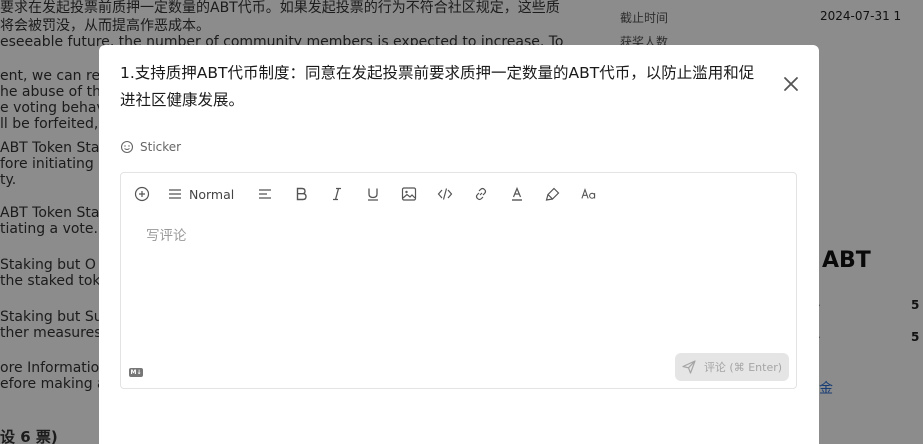 The height and width of the screenshot is (444, 923). I want to click on font-size-button, so click(589, 194).